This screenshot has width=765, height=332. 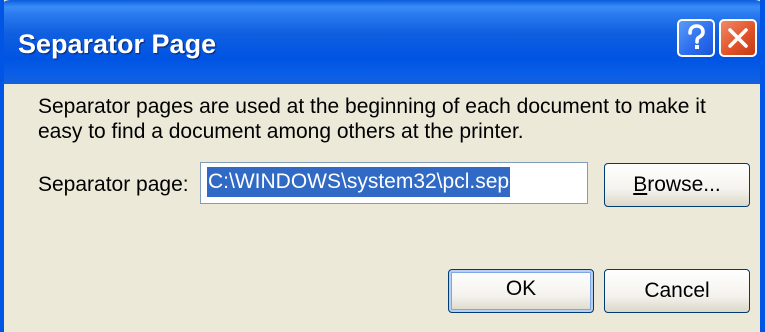 I want to click on separator-page-input: C:\WINDOWS\system32\pcl.sep, so click(x=394, y=183).